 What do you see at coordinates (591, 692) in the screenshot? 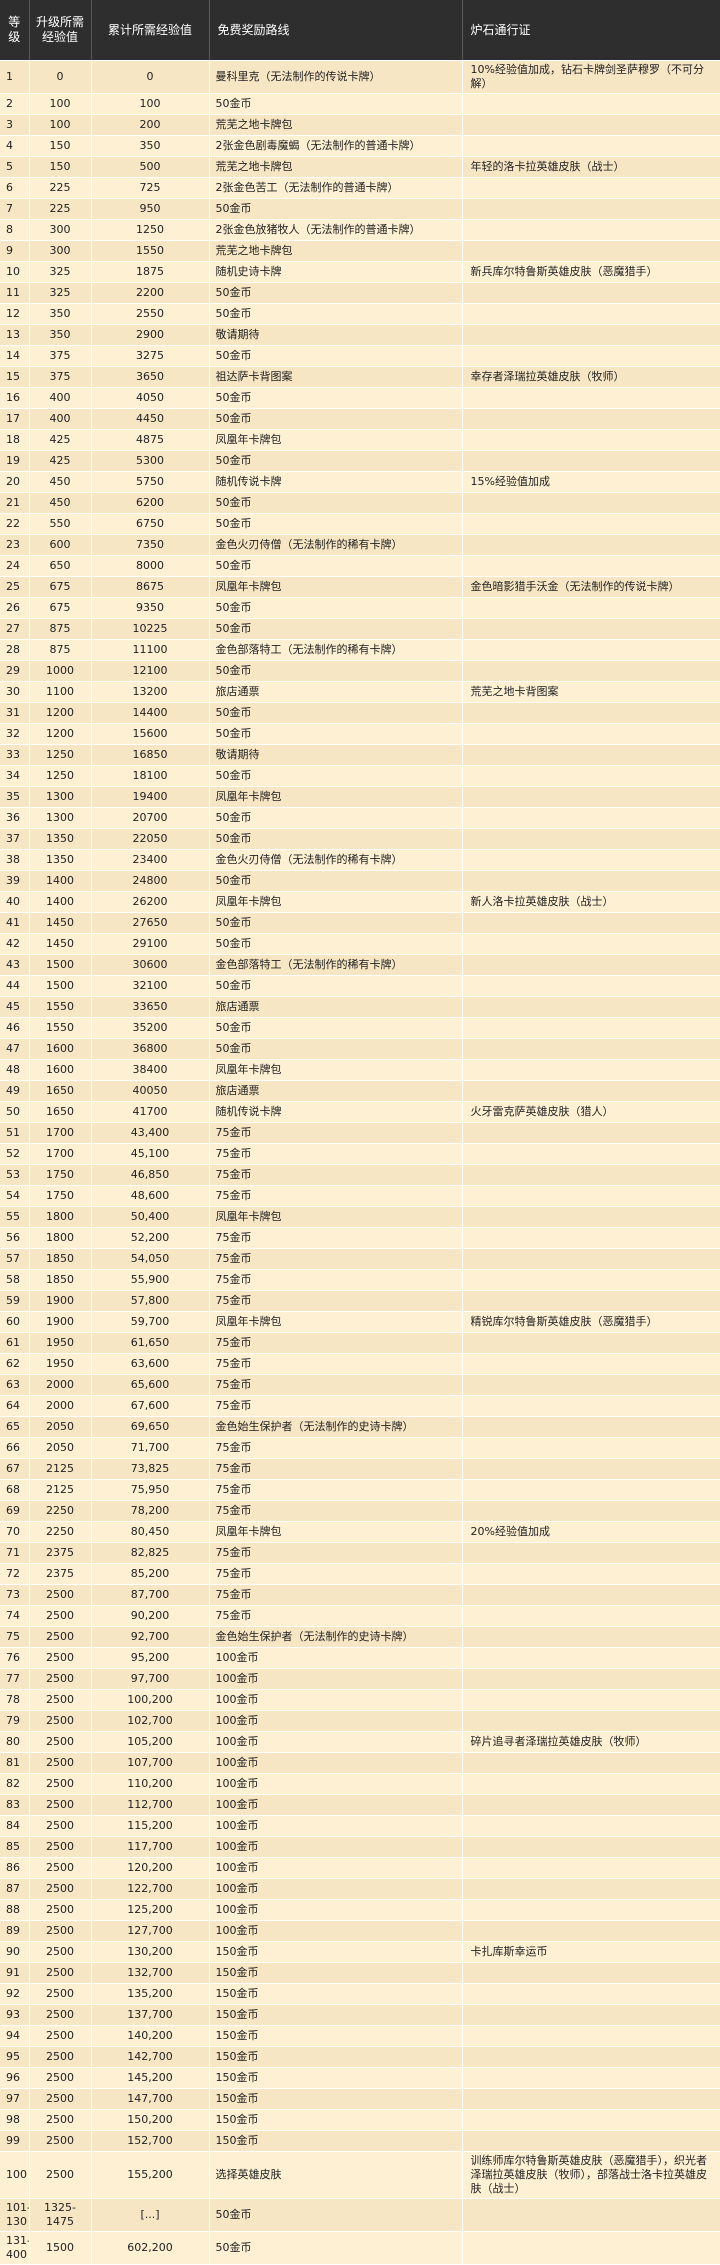
I see `pass-reward-cell: 荒芜之地卡背图案` at bounding box center [591, 692].